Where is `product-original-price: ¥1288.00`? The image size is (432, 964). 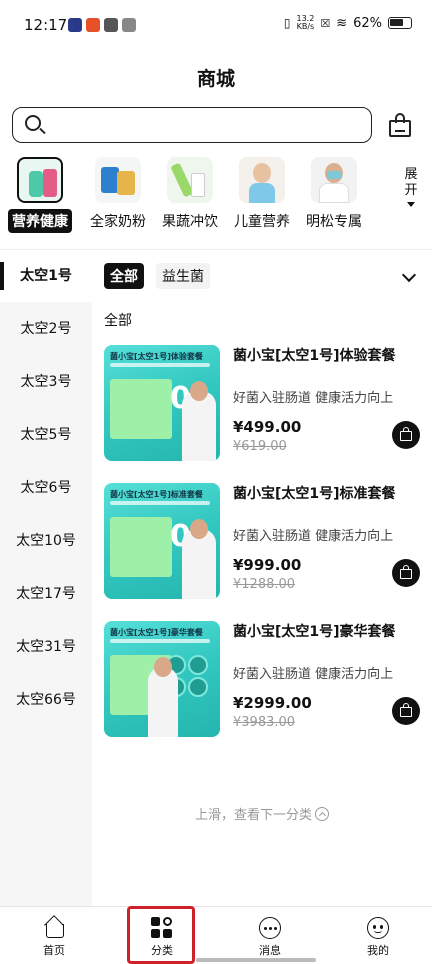 product-original-price: ¥1288.00 is located at coordinates (264, 584).